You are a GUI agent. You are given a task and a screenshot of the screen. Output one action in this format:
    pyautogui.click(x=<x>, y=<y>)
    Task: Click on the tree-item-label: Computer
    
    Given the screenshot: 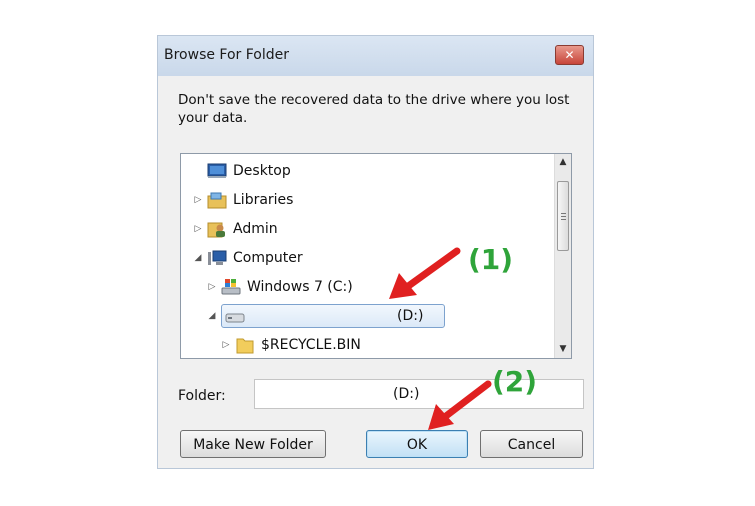 What is the action you would take?
    pyautogui.click(x=268, y=258)
    